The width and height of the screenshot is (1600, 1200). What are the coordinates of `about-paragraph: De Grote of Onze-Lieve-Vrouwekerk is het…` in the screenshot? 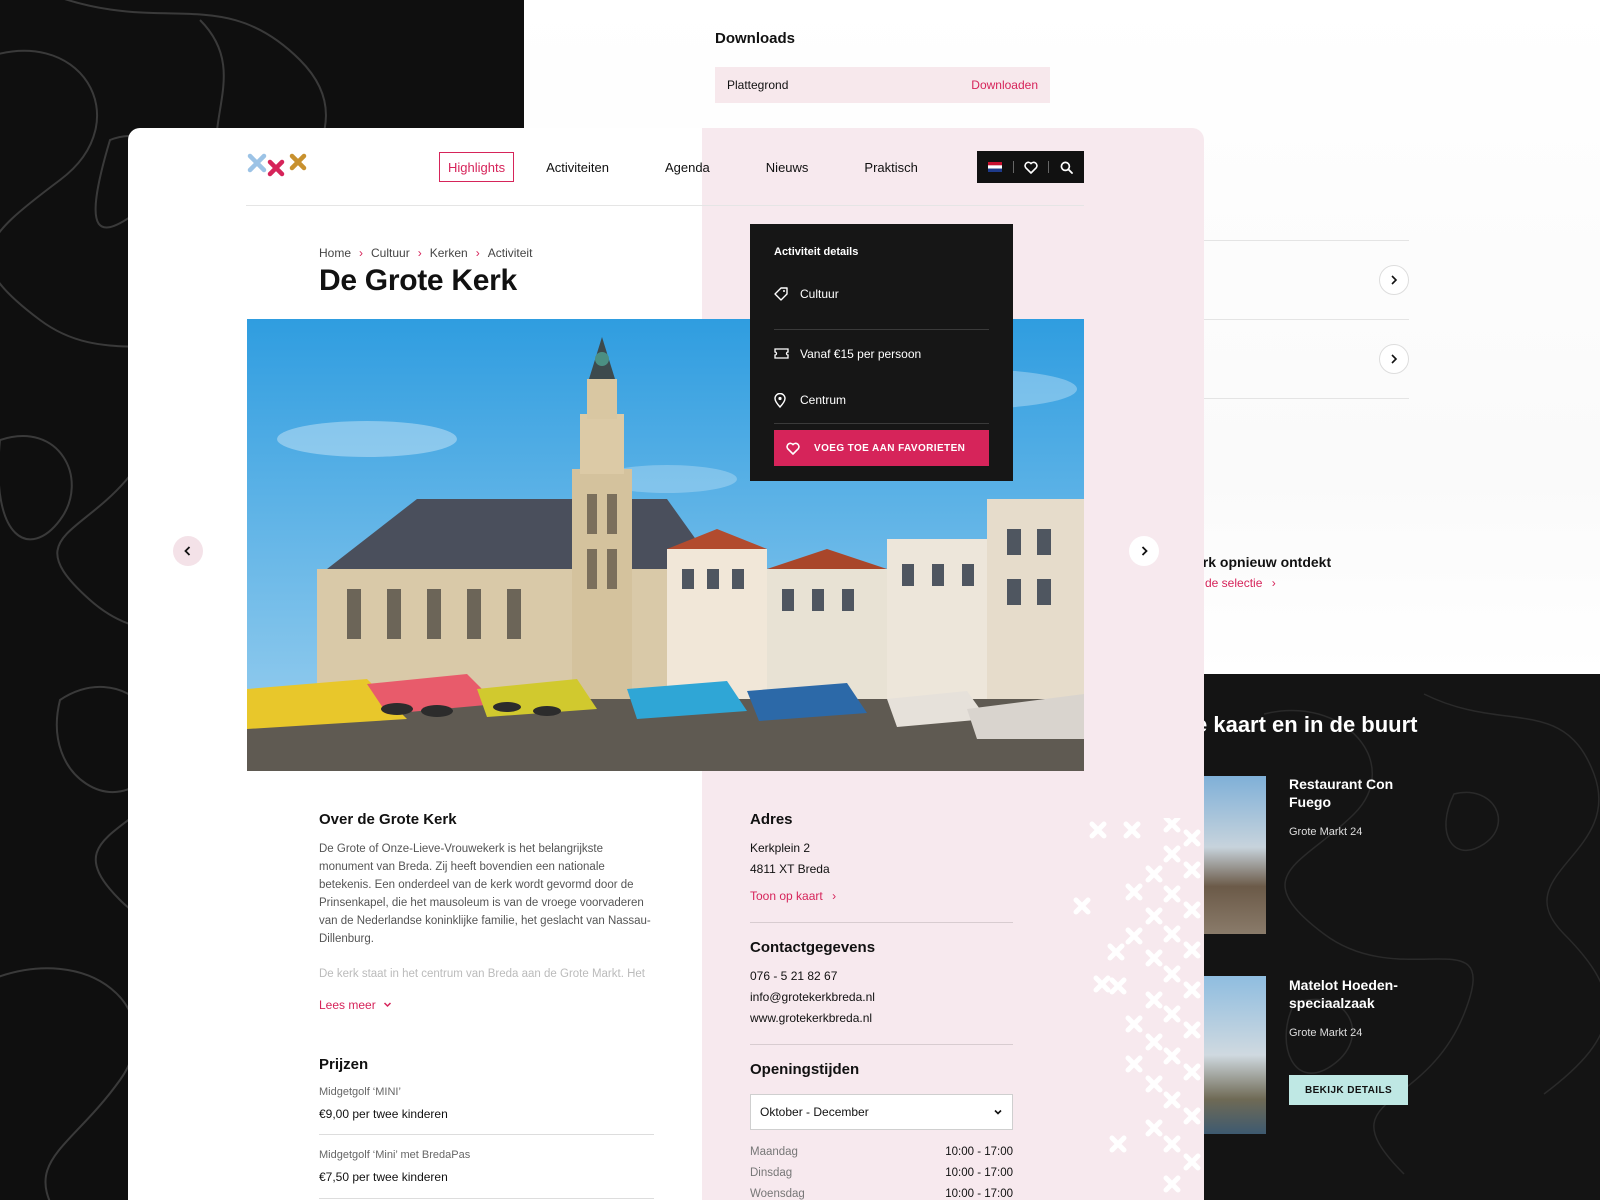 It's located at (485, 894).